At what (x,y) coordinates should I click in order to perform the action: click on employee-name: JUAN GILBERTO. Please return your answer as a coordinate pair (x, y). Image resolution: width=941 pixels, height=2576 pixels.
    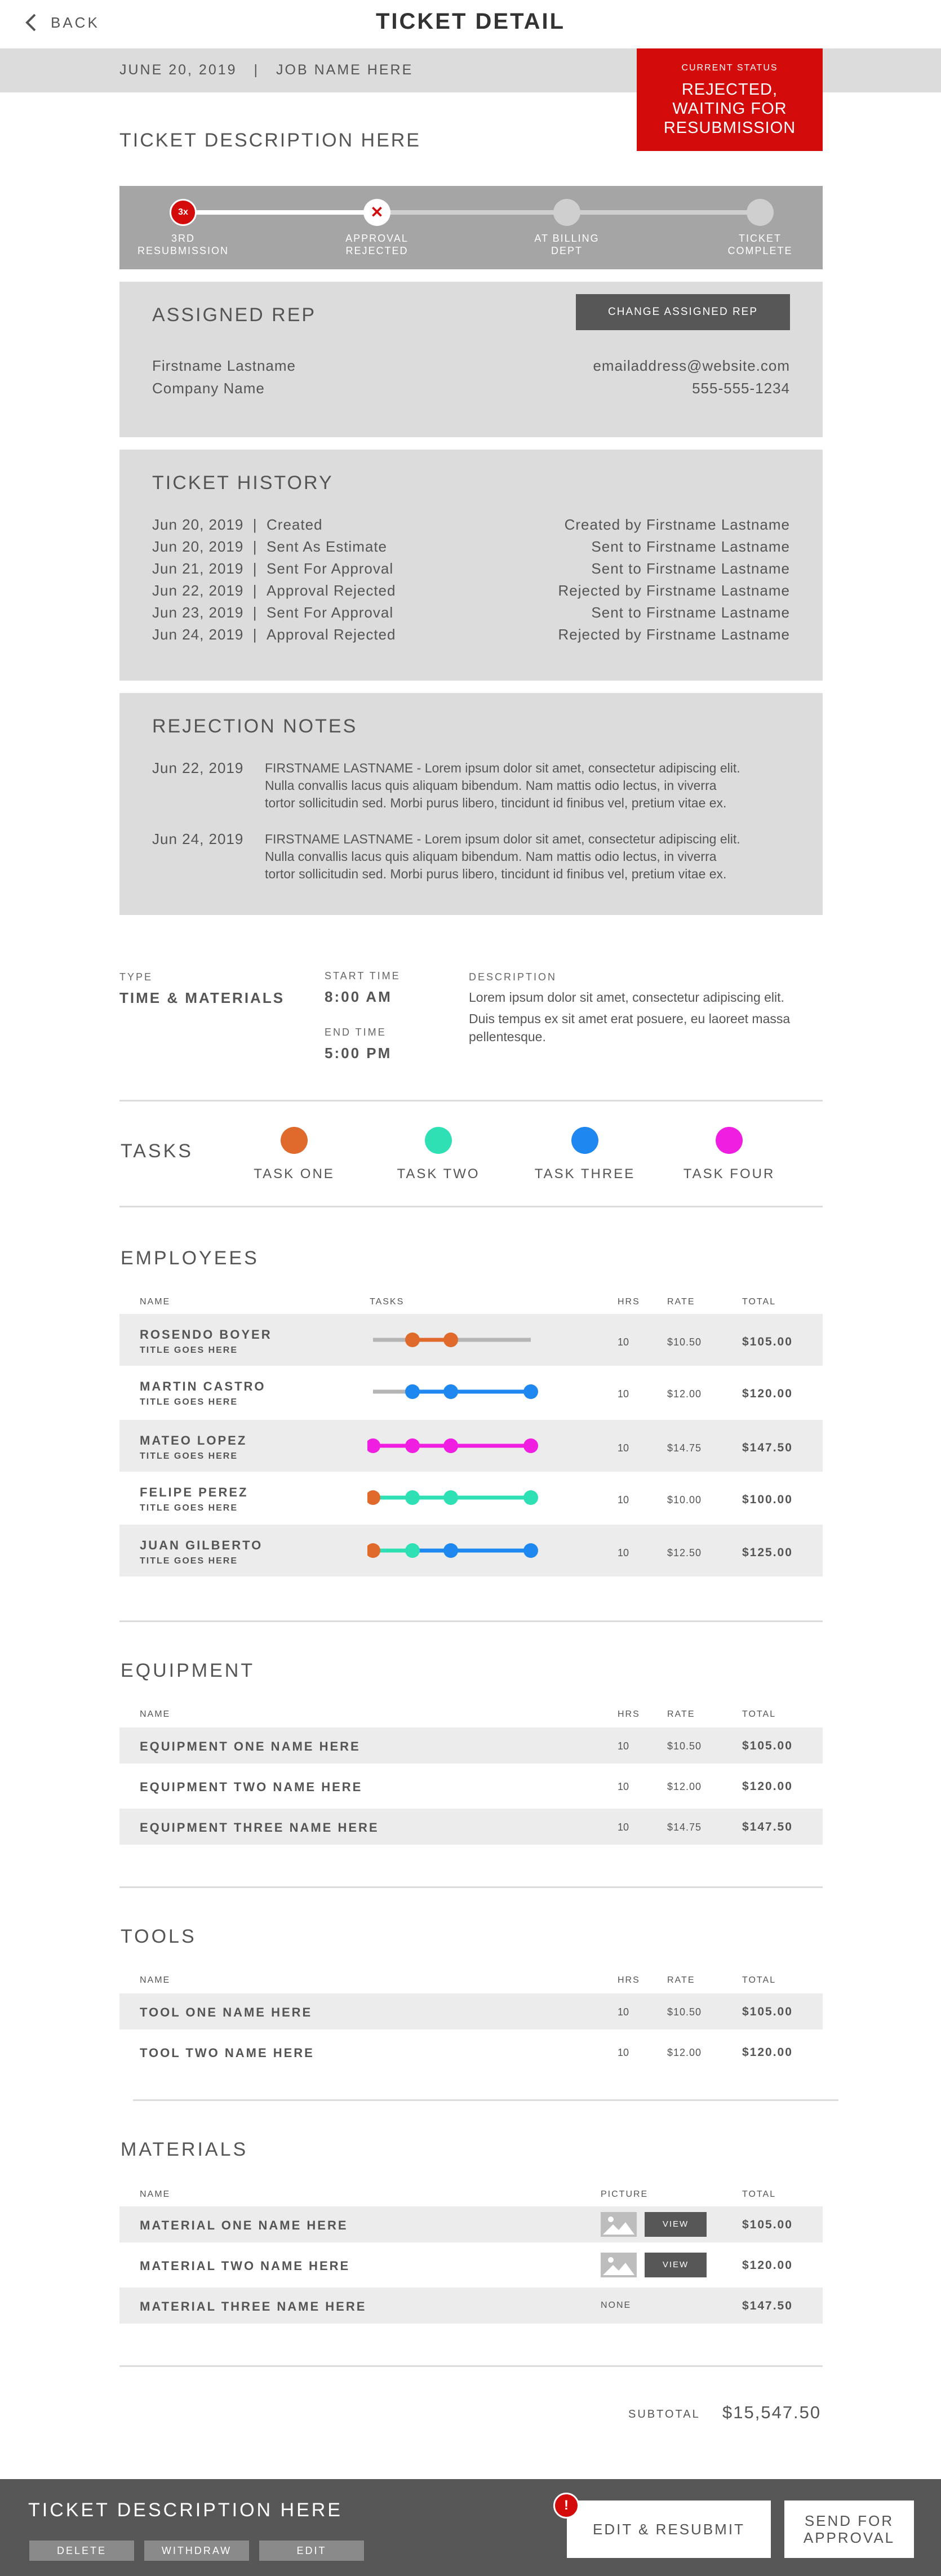
    Looking at the image, I should click on (201, 1545).